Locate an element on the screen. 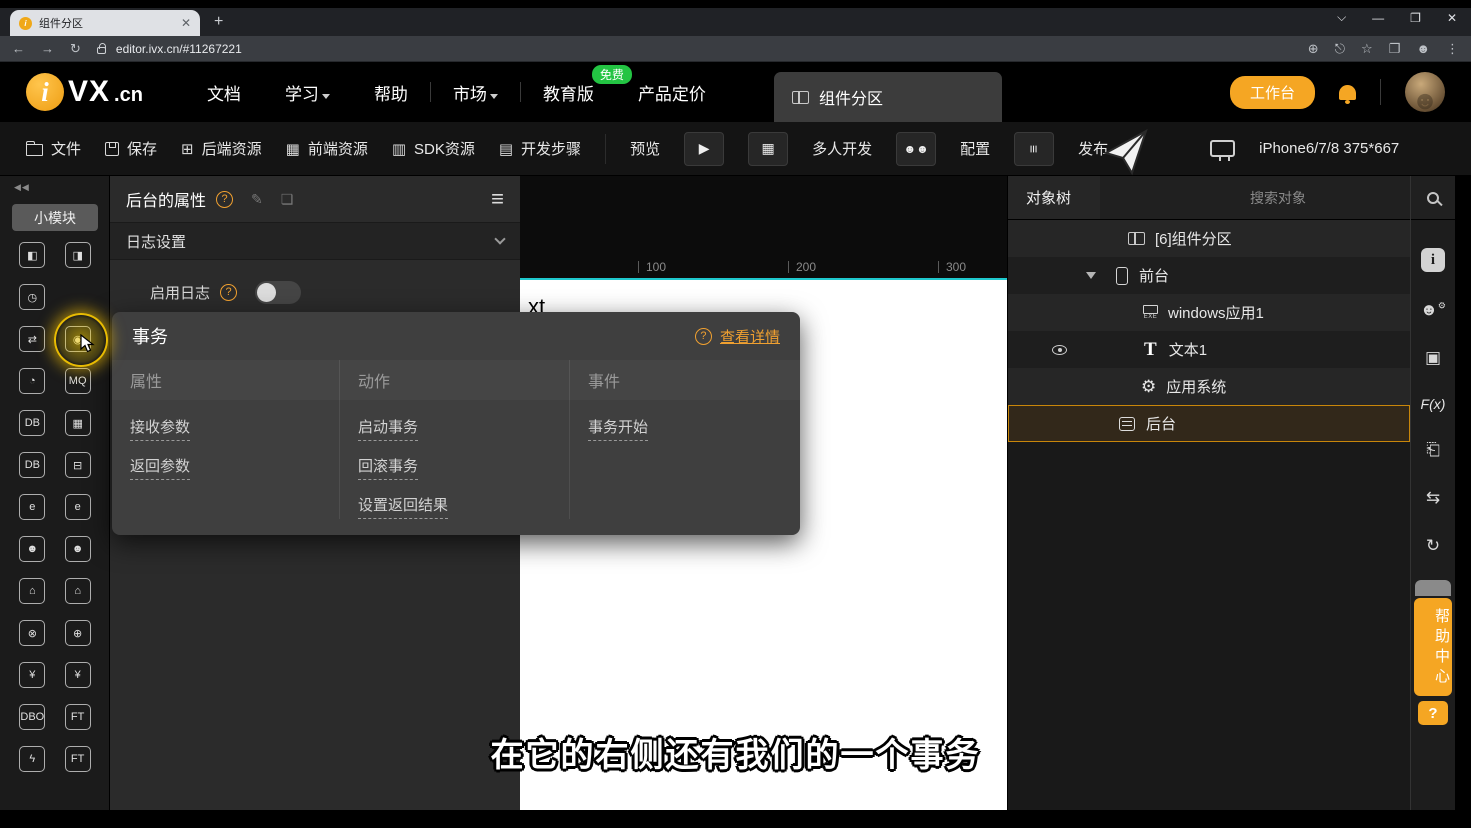  search-button is located at coordinates (1433, 198).